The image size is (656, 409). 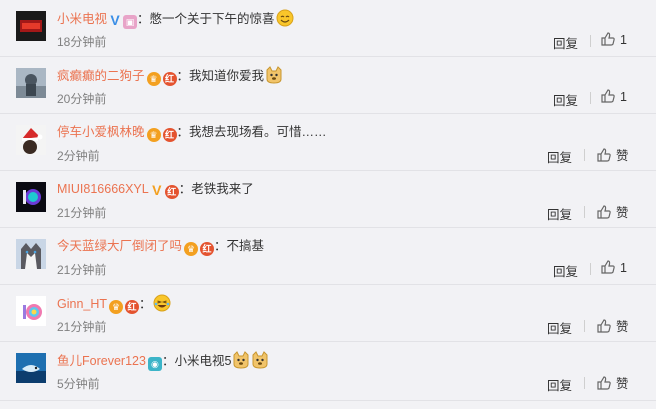 I want to click on laugh-emoji, so click(x=162, y=303).